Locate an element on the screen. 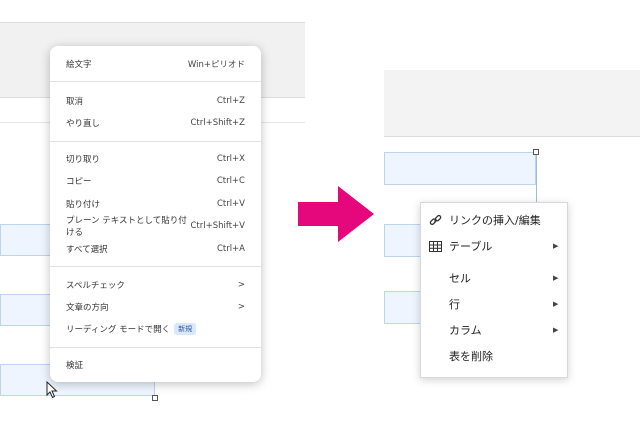  menu-item-label: セル is located at coordinates (460, 278).